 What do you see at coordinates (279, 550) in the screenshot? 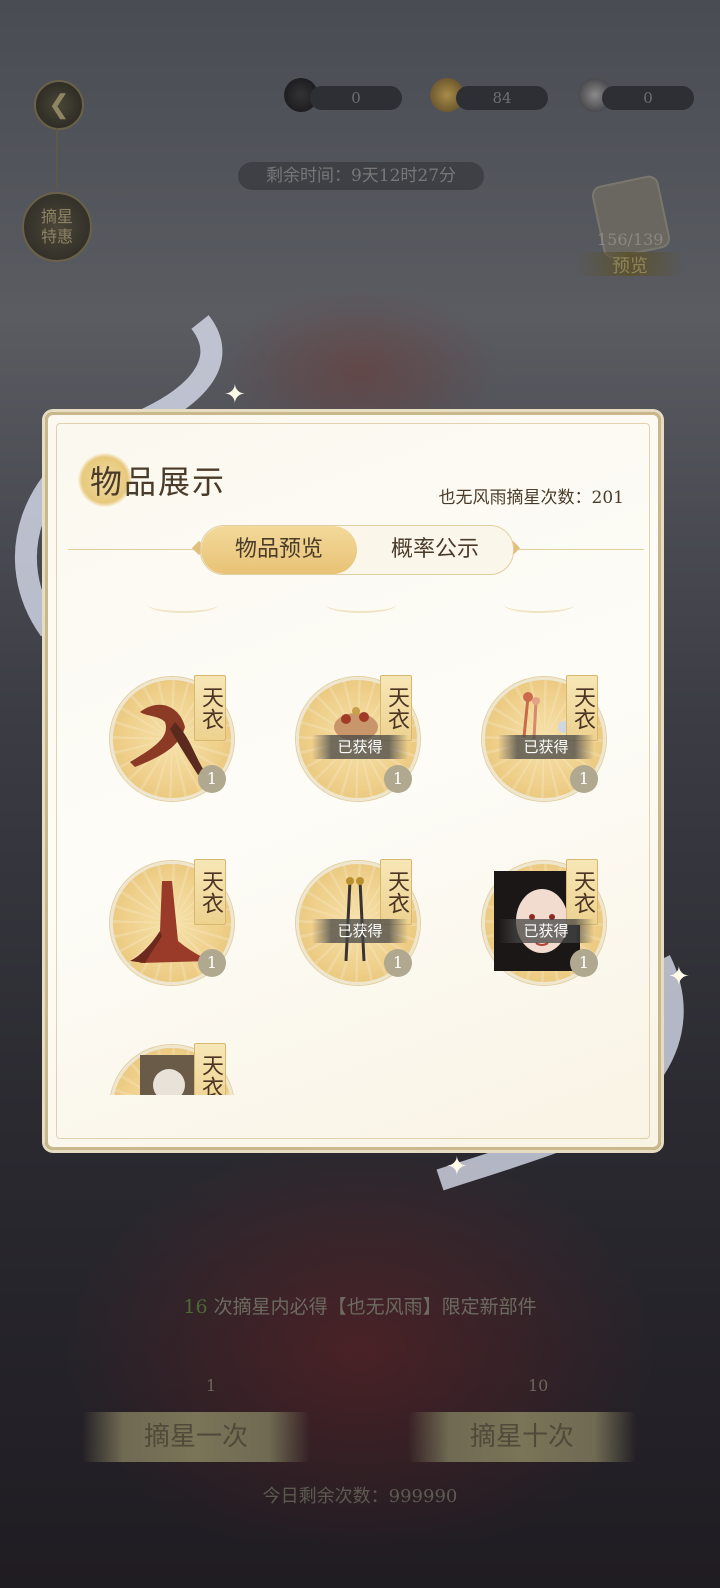
I see `tab-item-preview: 物品预览` at bounding box center [279, 550].